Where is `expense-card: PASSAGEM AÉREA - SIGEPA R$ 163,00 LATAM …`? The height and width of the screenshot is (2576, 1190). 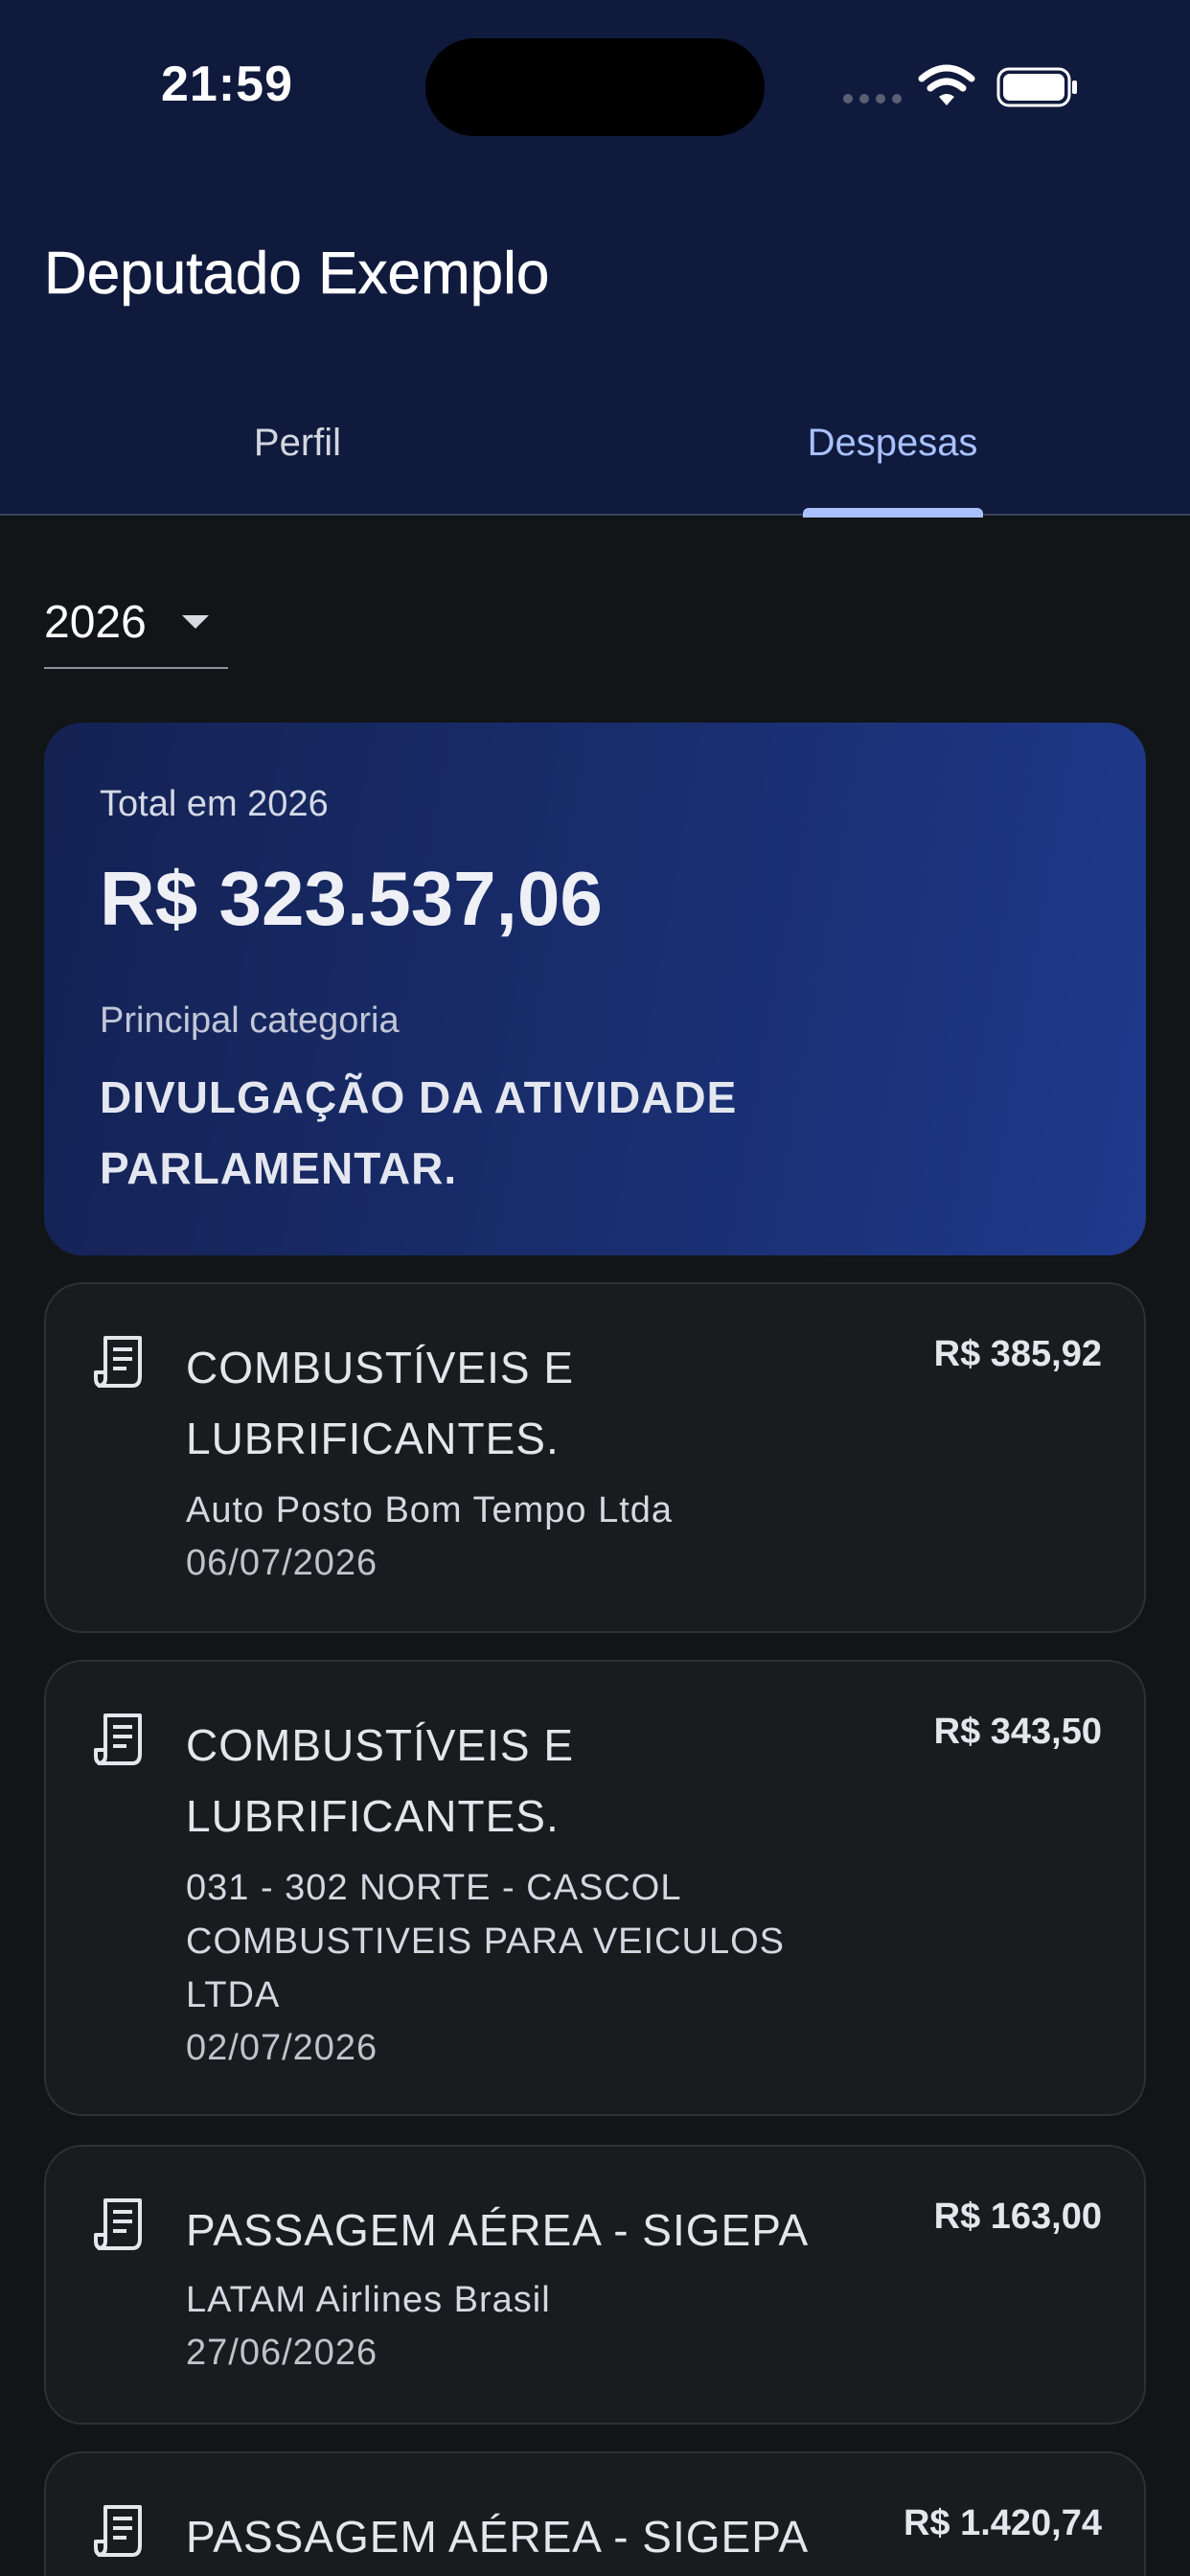 expense-card: PASSAGEM AÉREA - SIGEPA R$ 163,00 LATAM … is located at coordinates (595, 2285).